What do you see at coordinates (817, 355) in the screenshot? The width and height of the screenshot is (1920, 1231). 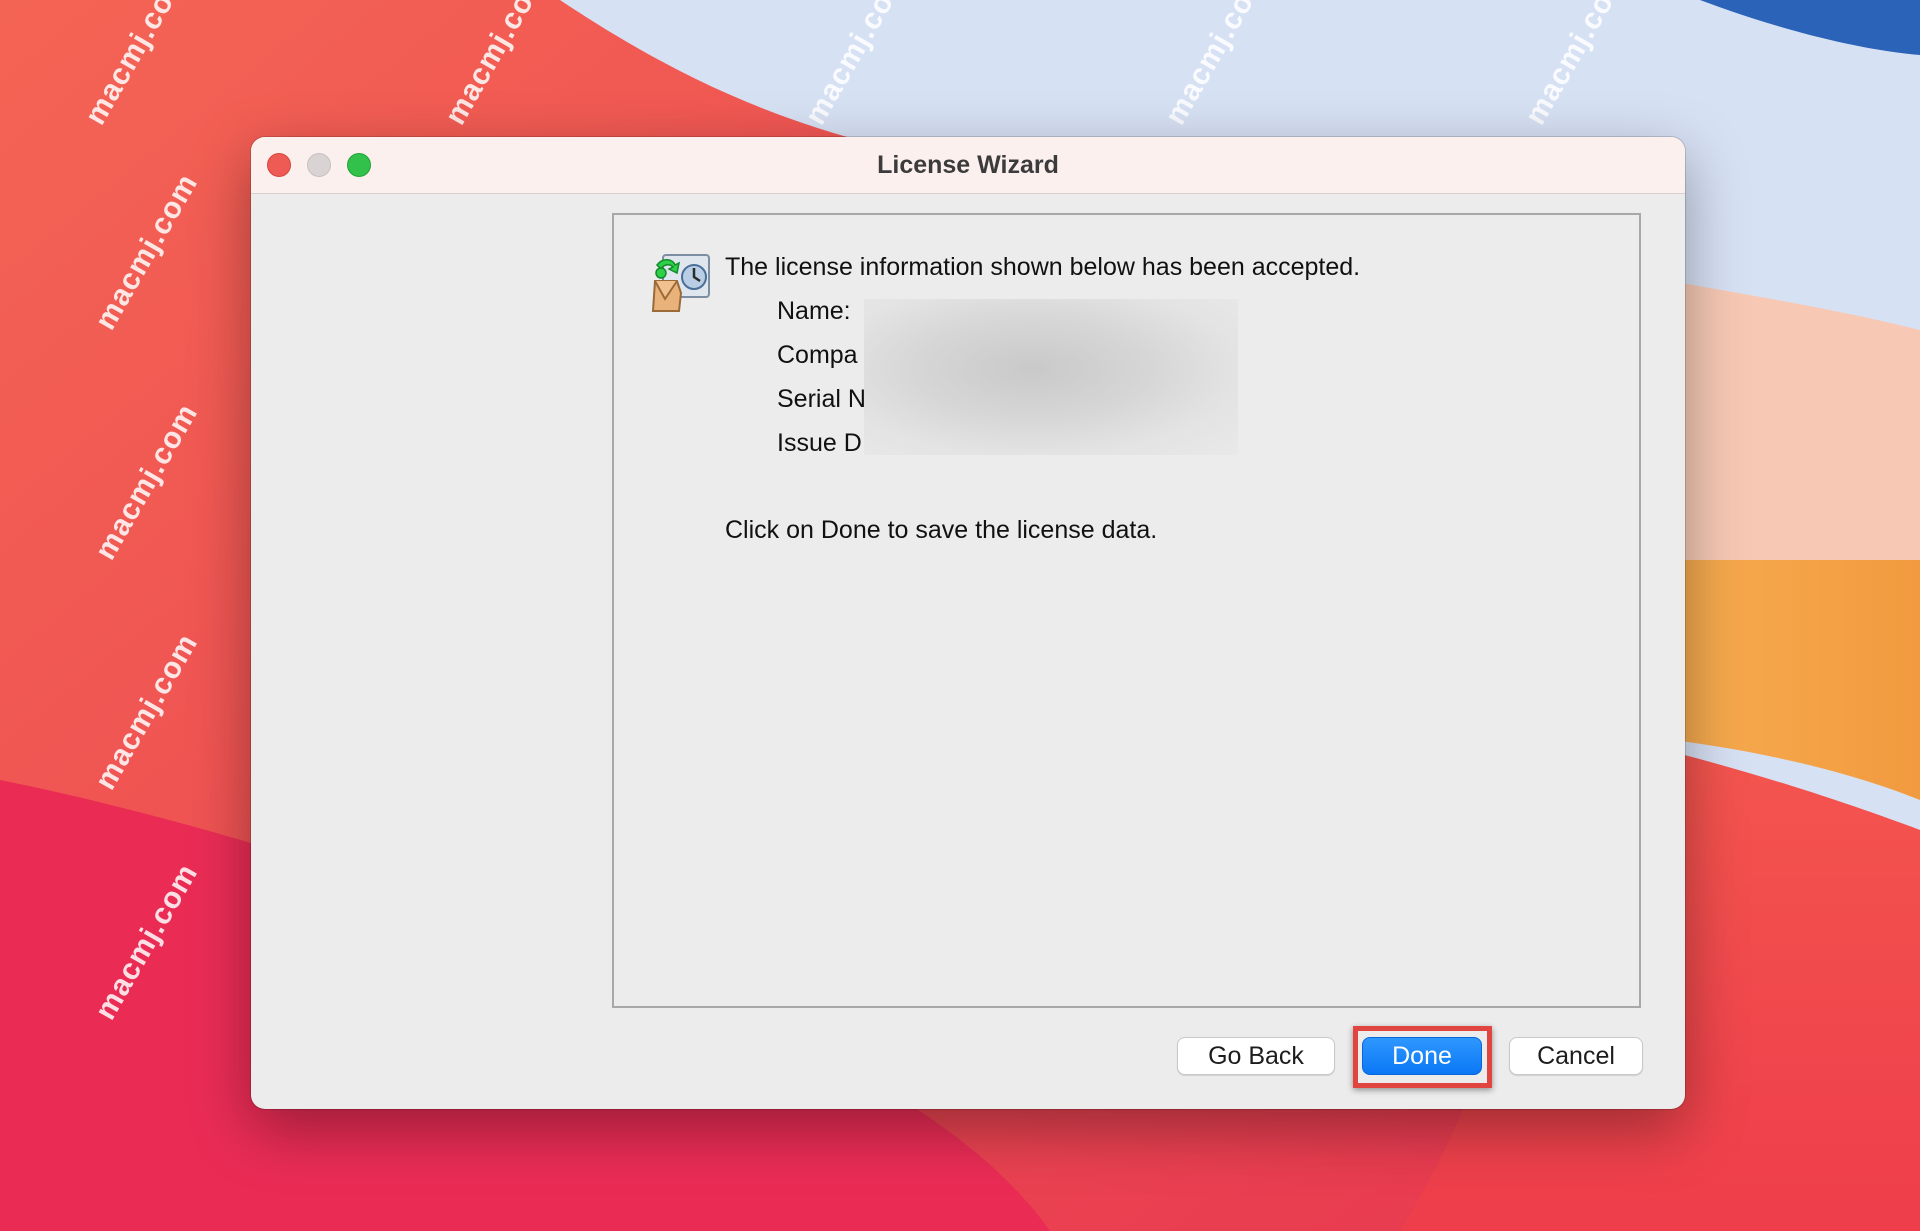 I see `company-label: Compa` at bounding box center [817, 355].